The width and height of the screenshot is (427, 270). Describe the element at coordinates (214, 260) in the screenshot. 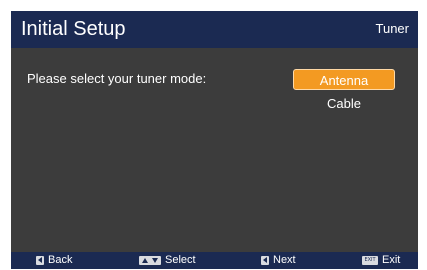

I see `footer-bar: Back Select Next EXIT Exit` at that location.